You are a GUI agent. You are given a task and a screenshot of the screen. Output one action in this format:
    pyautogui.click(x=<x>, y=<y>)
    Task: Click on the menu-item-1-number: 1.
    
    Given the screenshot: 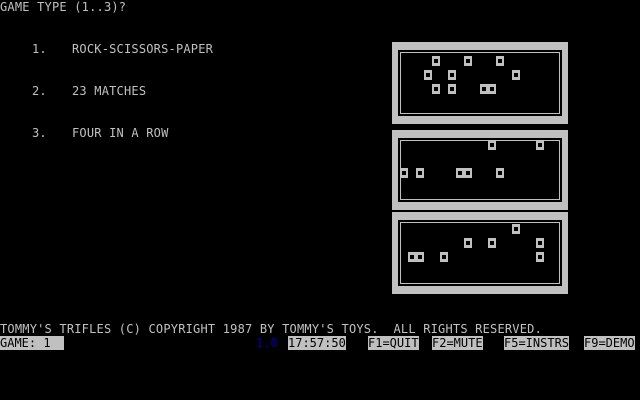 What is the action you would take?
    pyautogui.click(x=39, y=49)
    